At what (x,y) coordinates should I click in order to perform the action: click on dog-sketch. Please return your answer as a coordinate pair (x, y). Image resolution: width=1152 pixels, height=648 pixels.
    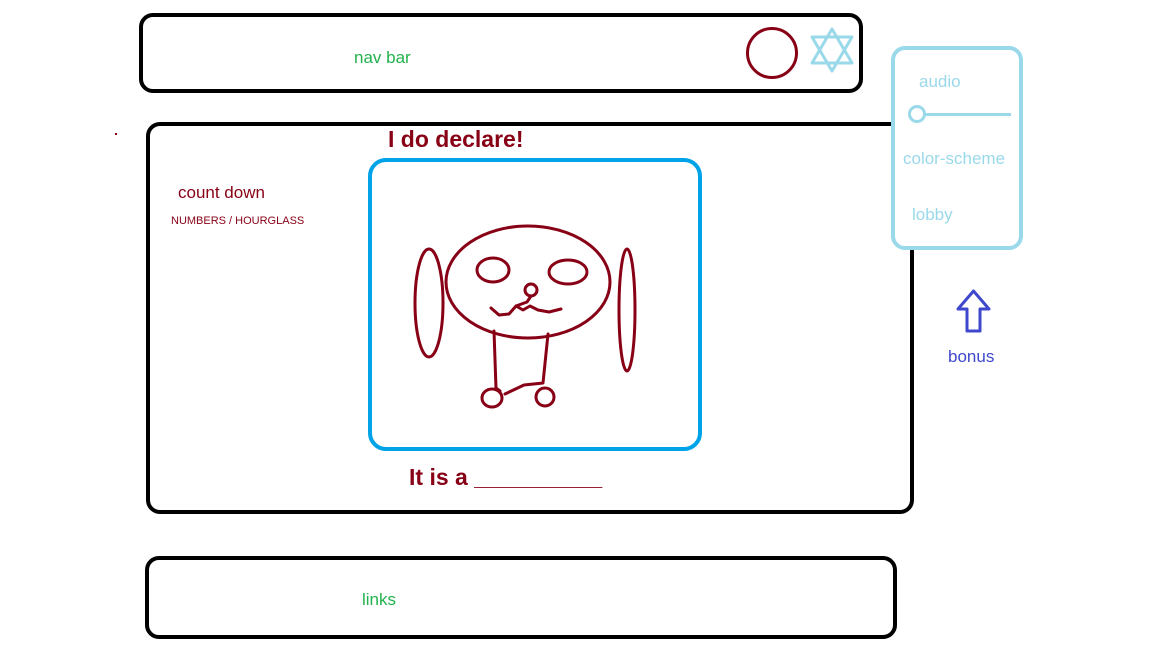
    Looking at the image, I should click on (525, 316).